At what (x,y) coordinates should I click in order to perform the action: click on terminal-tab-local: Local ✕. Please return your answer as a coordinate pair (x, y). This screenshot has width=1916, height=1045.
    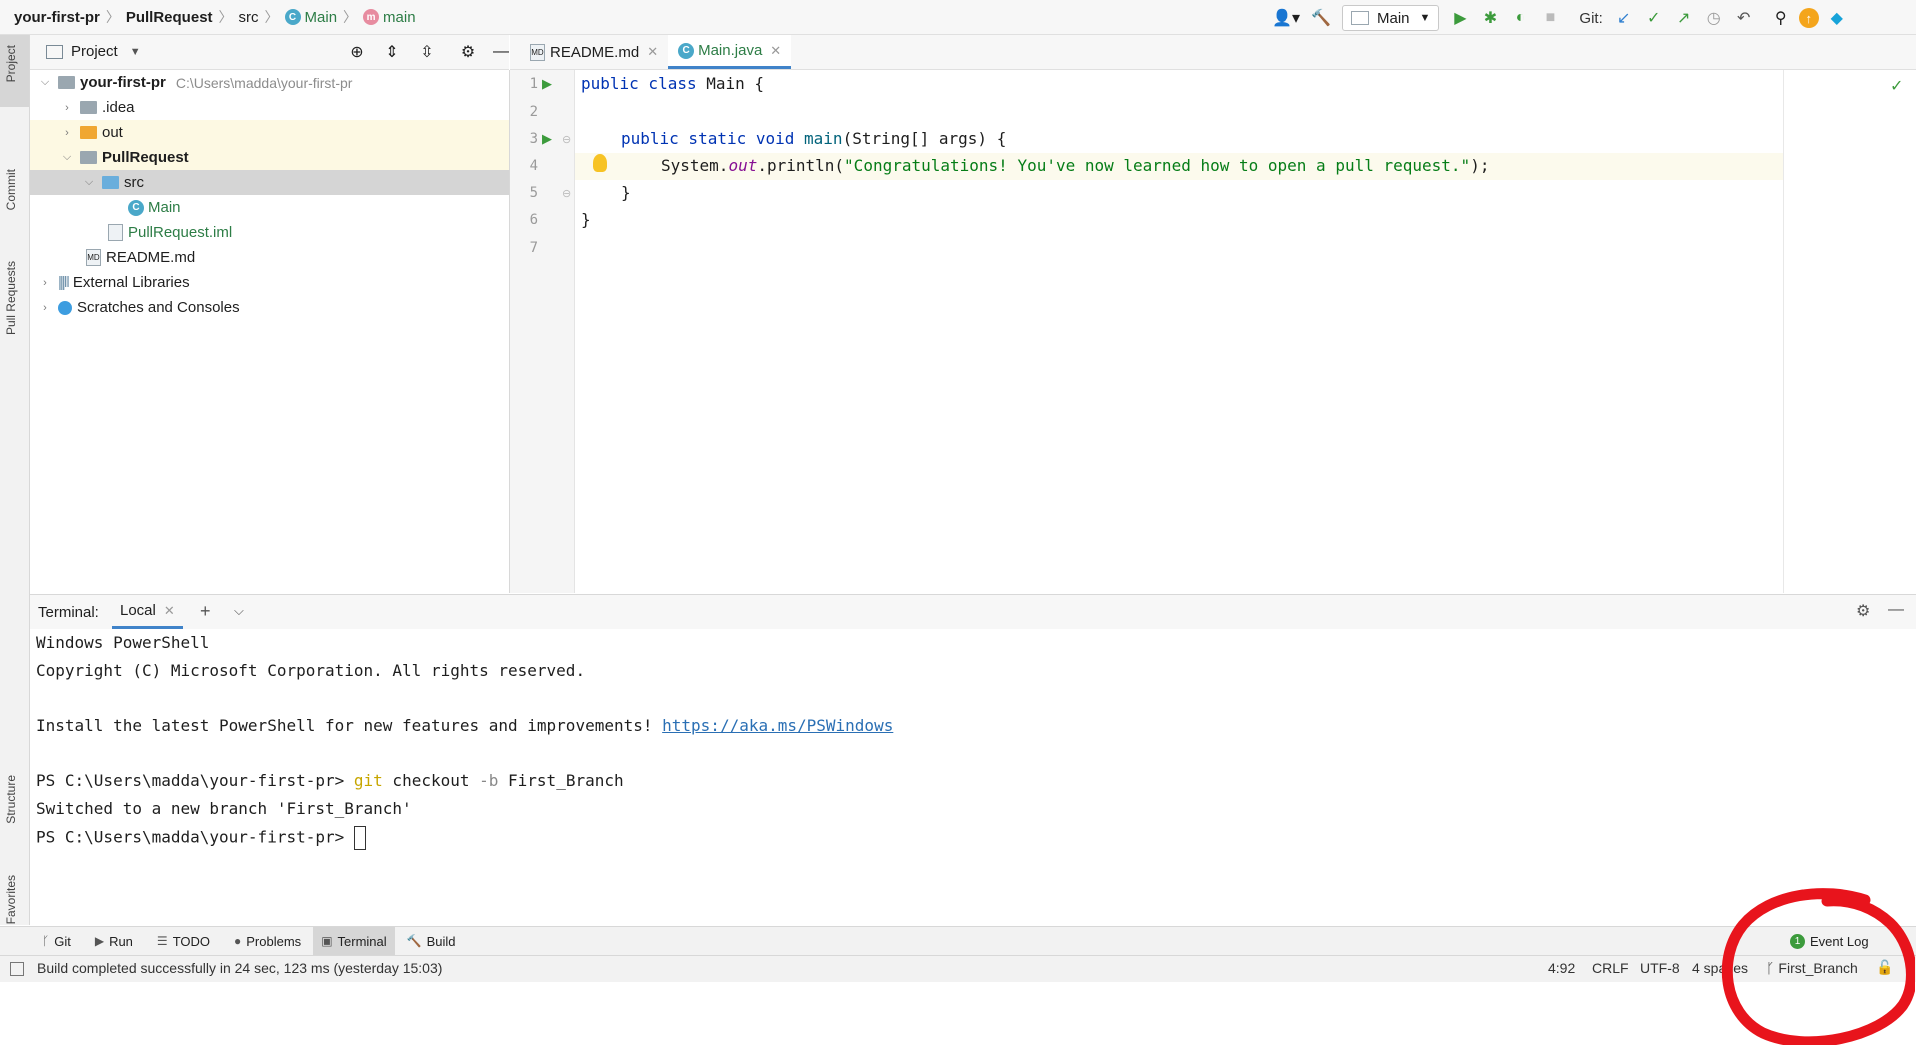
    Looking at the image, I should click on (147, 612).